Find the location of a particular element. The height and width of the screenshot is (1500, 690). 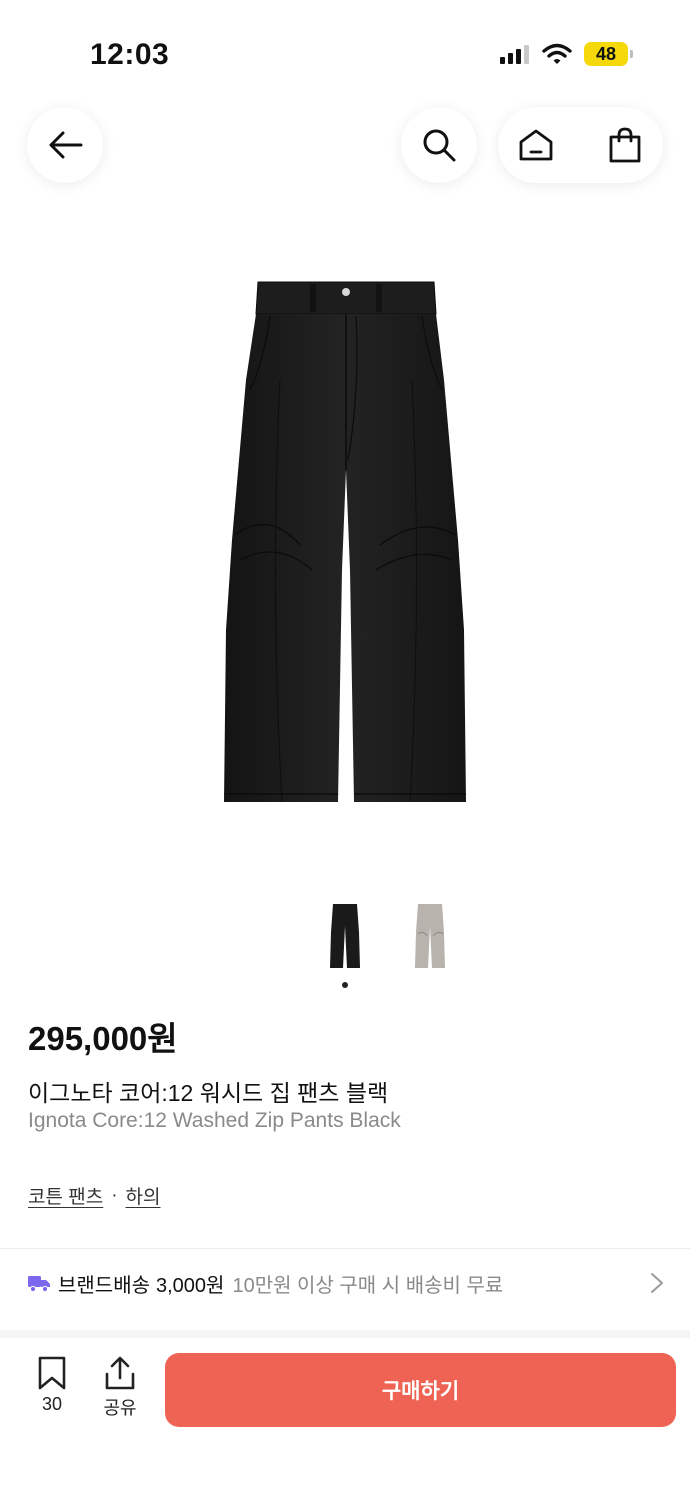

share-label: 공유 is located at coordinates (120, 1408).